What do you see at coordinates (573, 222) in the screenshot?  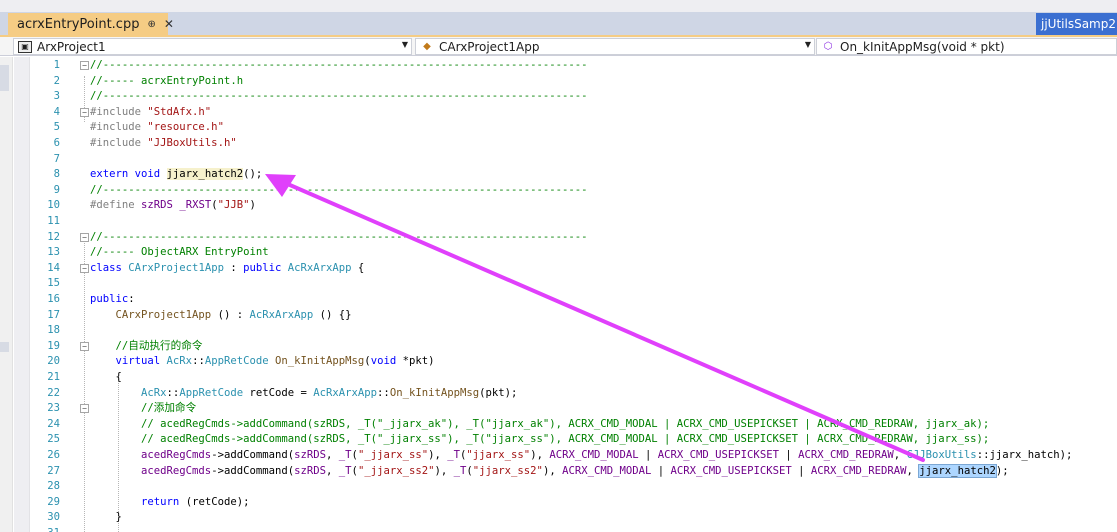 I see `code-line: 11` at bounding box center [573, 222].